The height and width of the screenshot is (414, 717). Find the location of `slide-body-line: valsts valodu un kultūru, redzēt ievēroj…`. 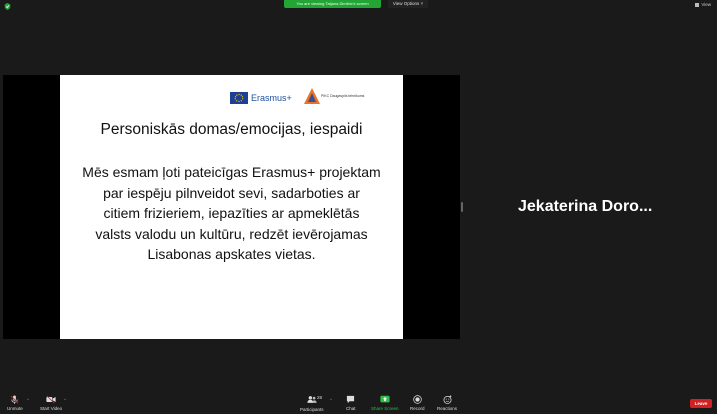

slide-body-line: valsts valodu un kultūru, redzēt ievēroj… is located at coordinates (231, 233).